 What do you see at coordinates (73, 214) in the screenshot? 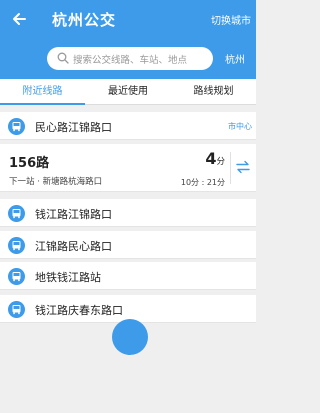
I see `stop-name: 钱江路江锦路口` at bounding box center [73, 214].